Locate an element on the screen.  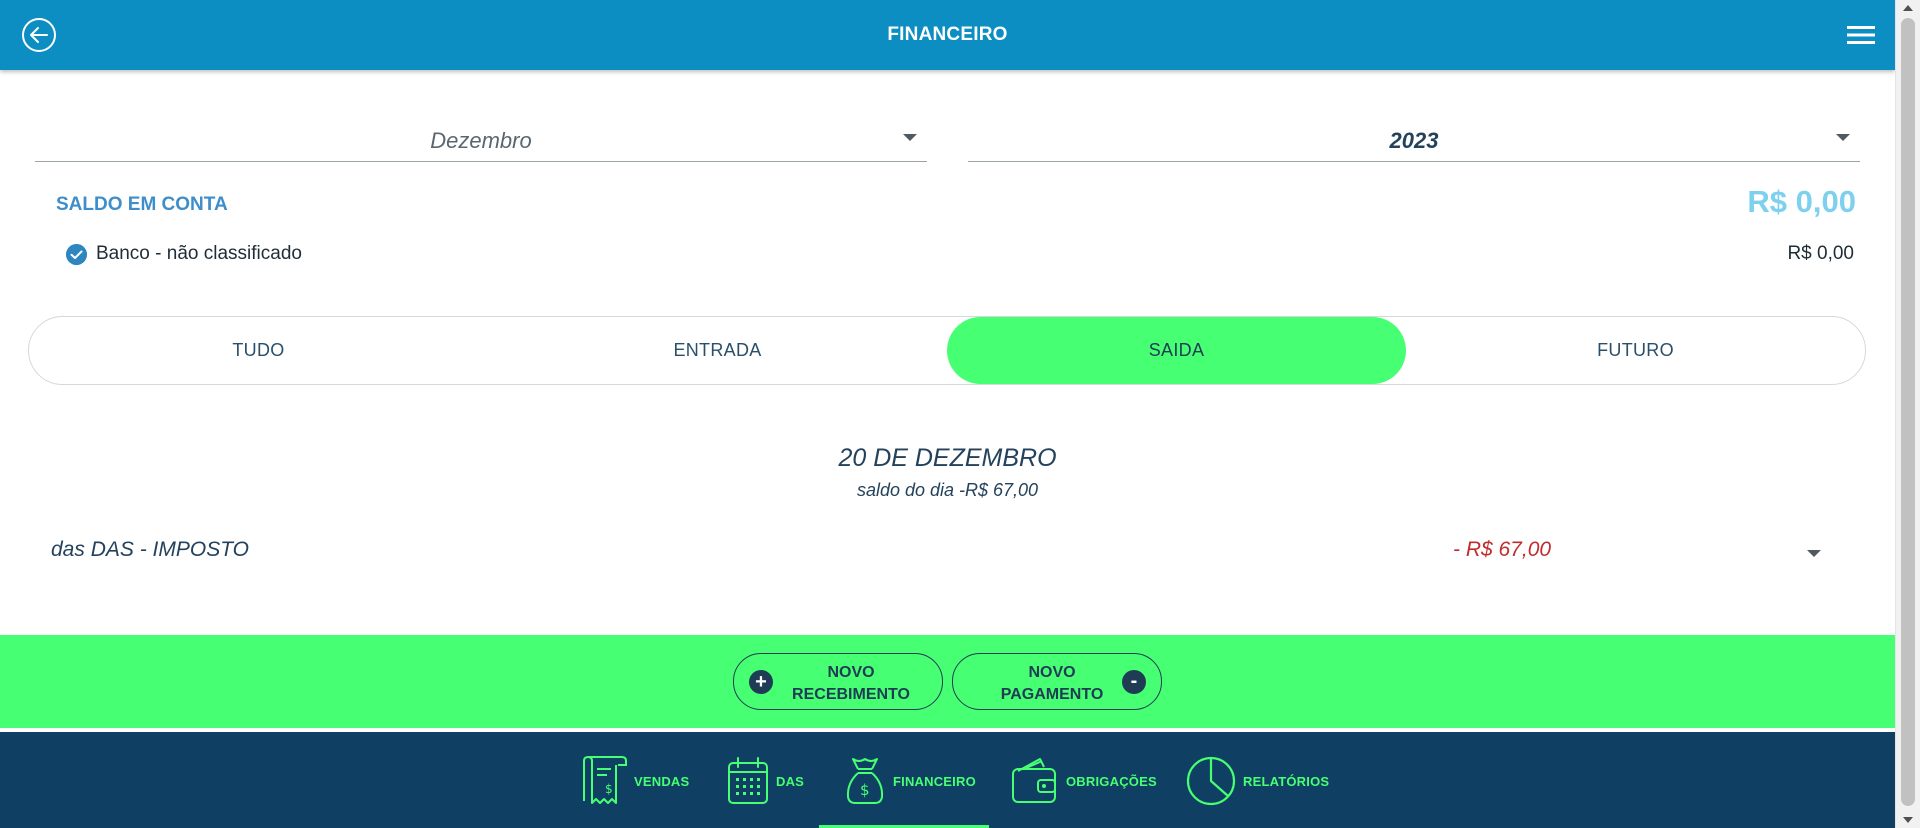
year-select-value: 2023 is located at coordinates (1414, 140).